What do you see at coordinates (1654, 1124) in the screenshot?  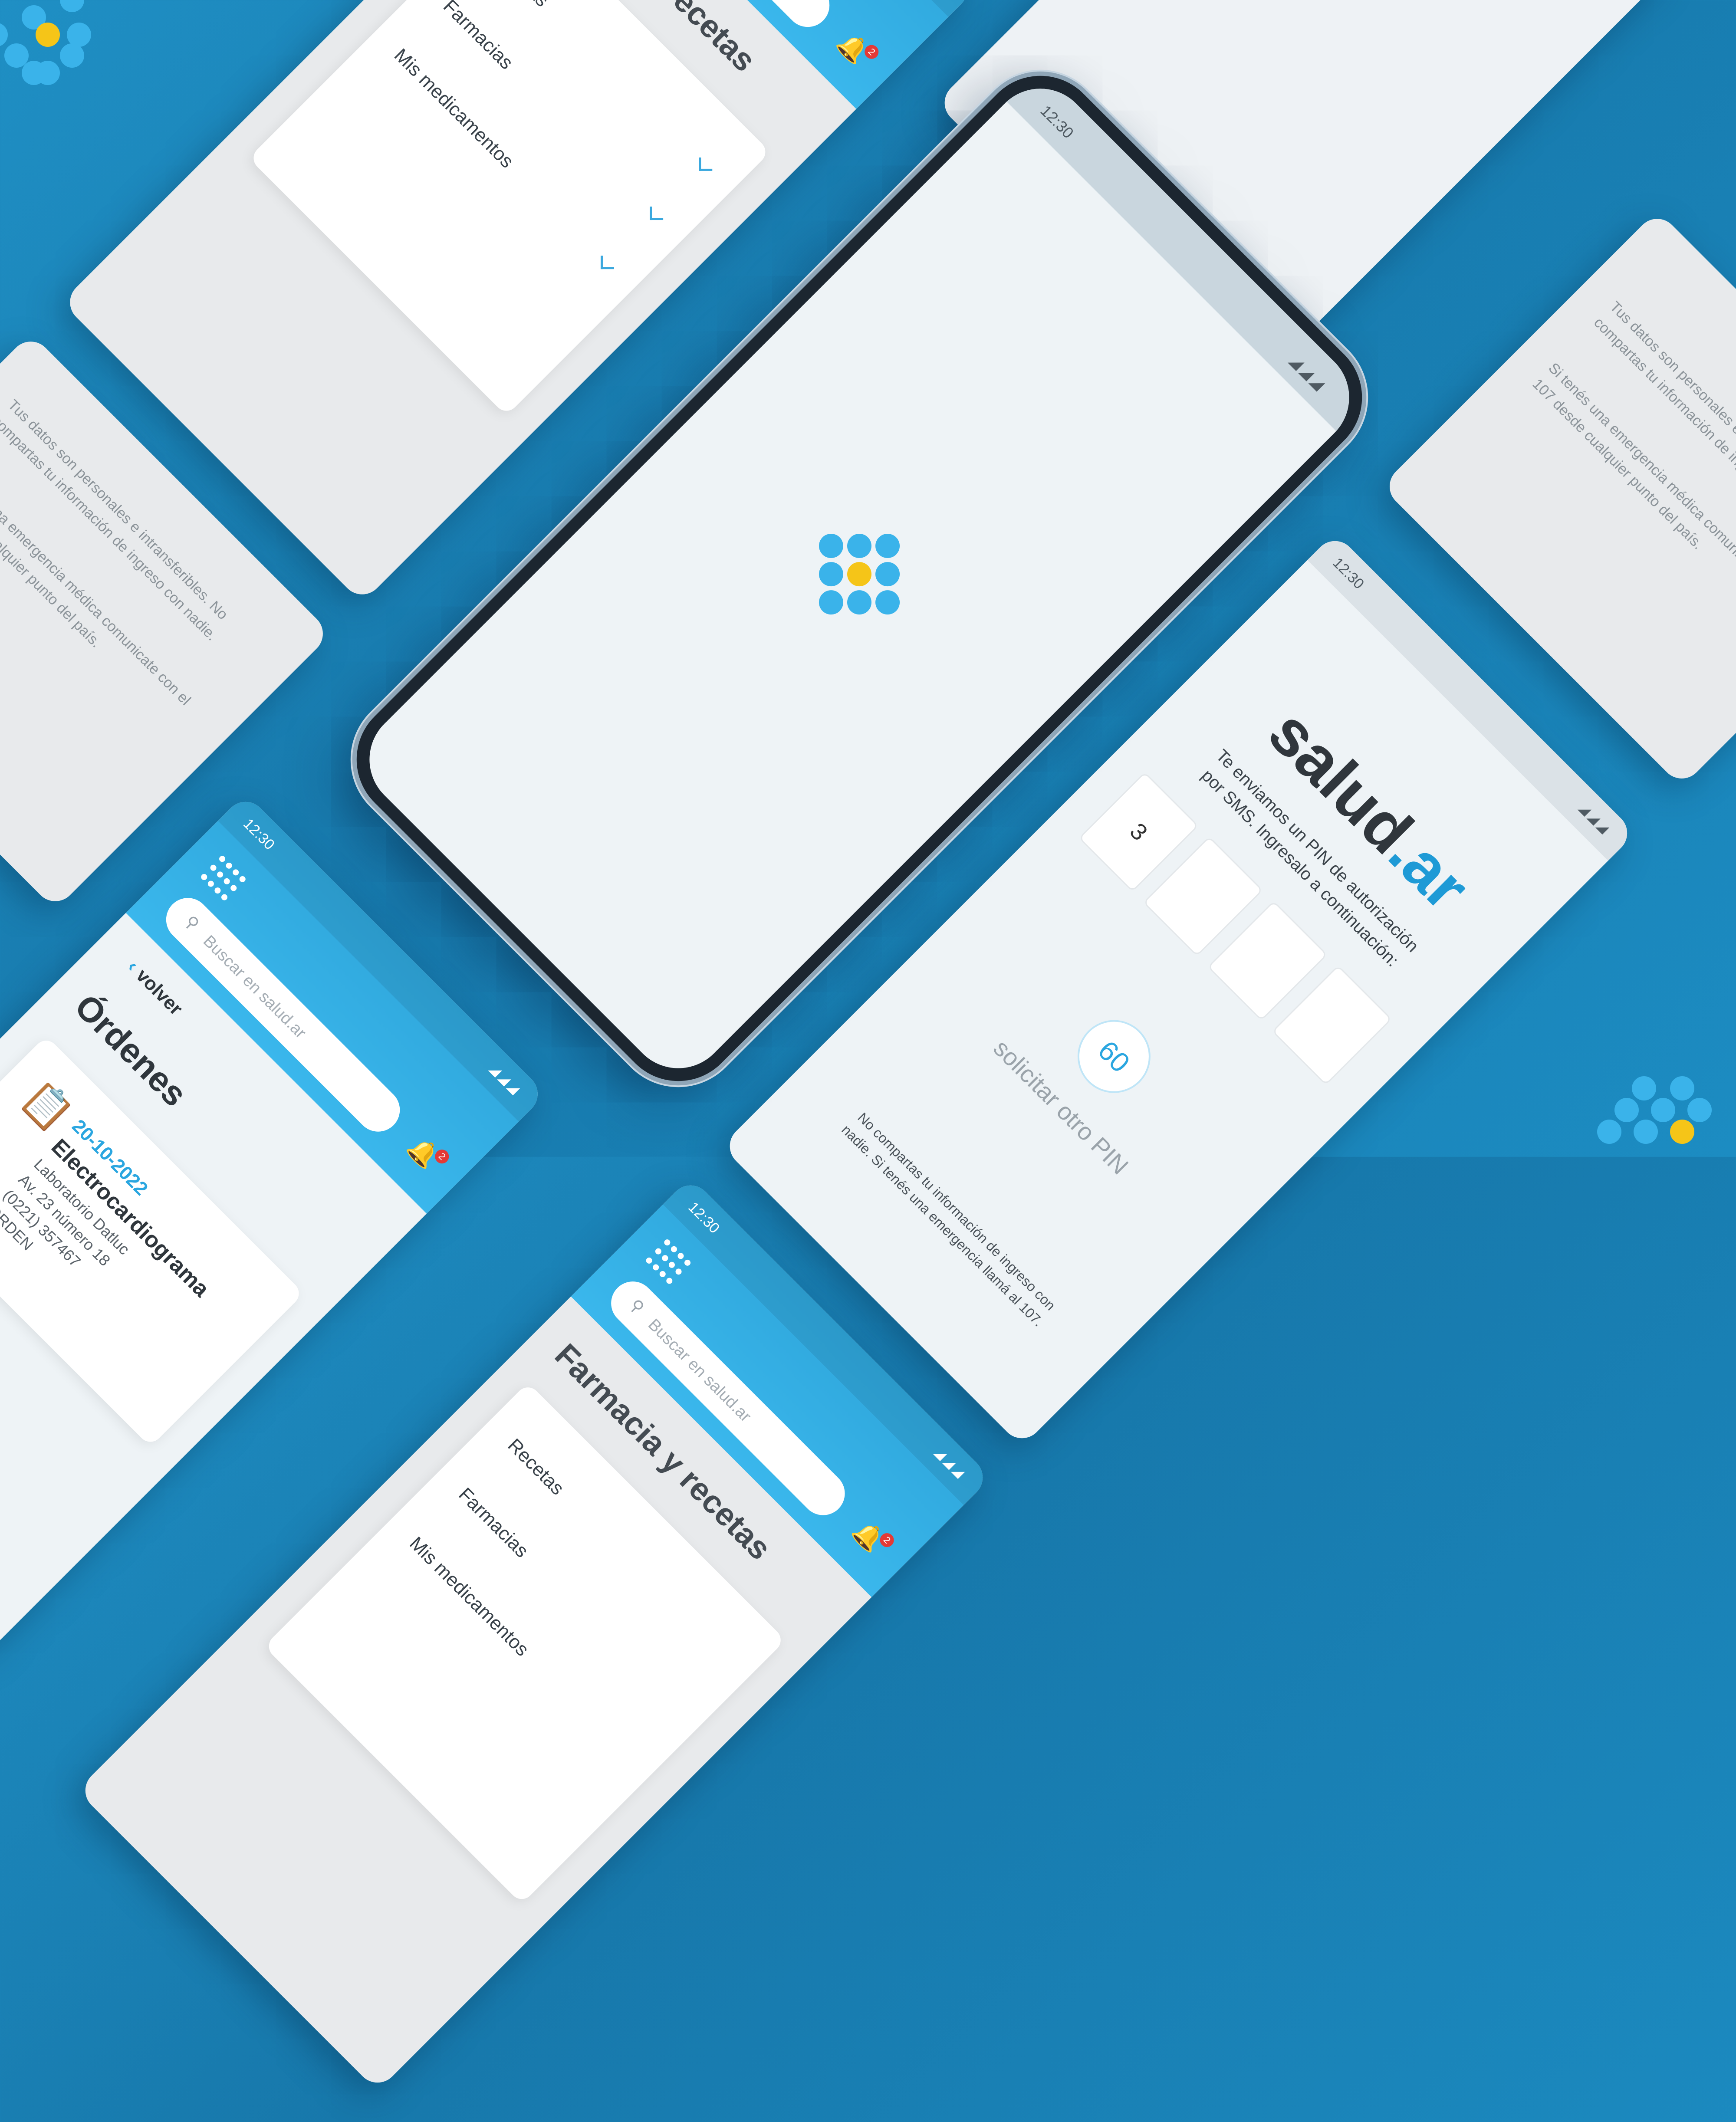 I see `logo-dots-bottom-right` at bounding box center [1654, 1124].